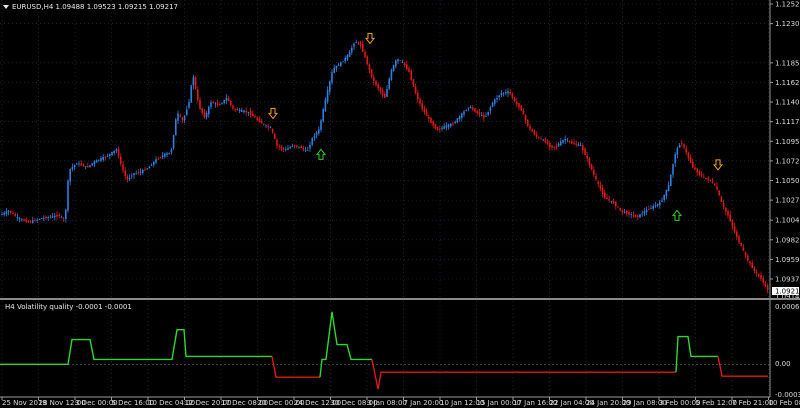  I want to click on panel-separator, so click(400, 299).